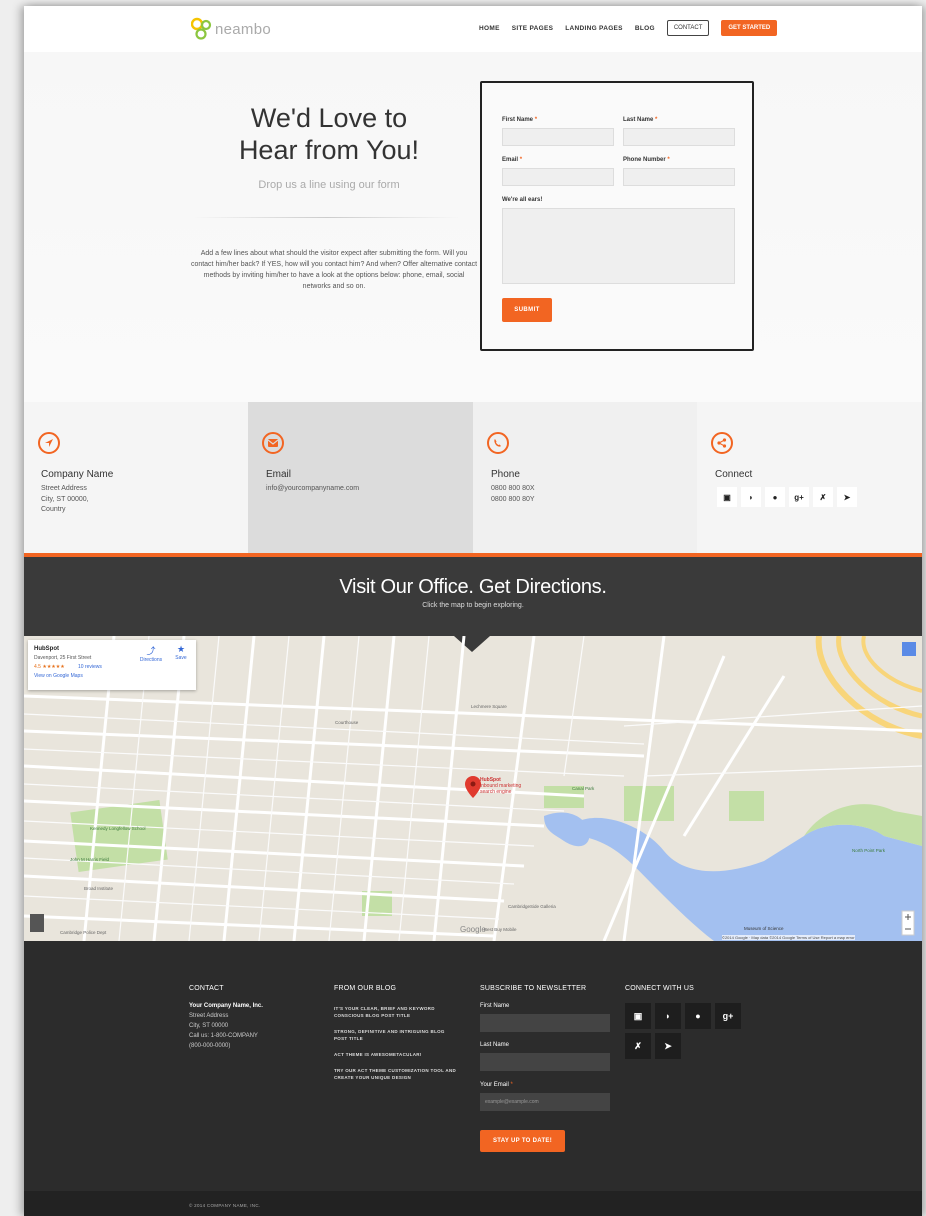 This screenshot has height=1216, width=926. What do you see at coordinates (558, 177) in the screenshot?
I see `email-input` at bounding box center [558, 177].